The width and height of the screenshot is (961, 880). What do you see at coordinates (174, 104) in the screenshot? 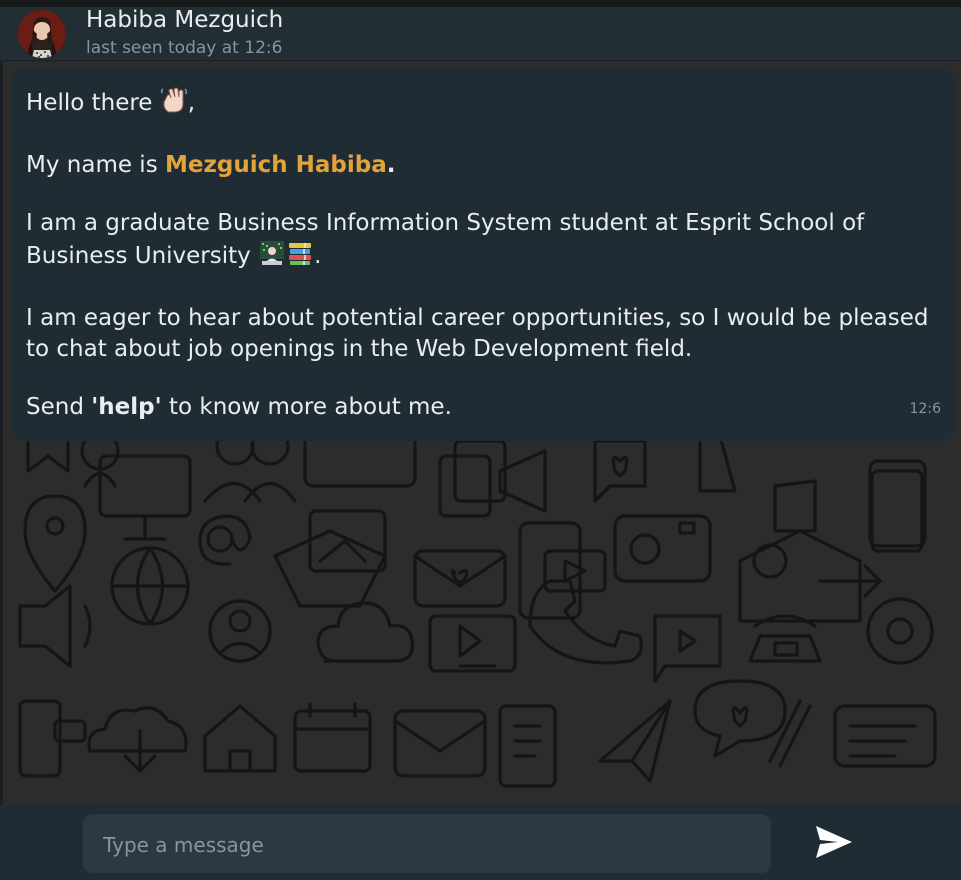
I see `waving-hand-icon` at bounding box center [174, 104].